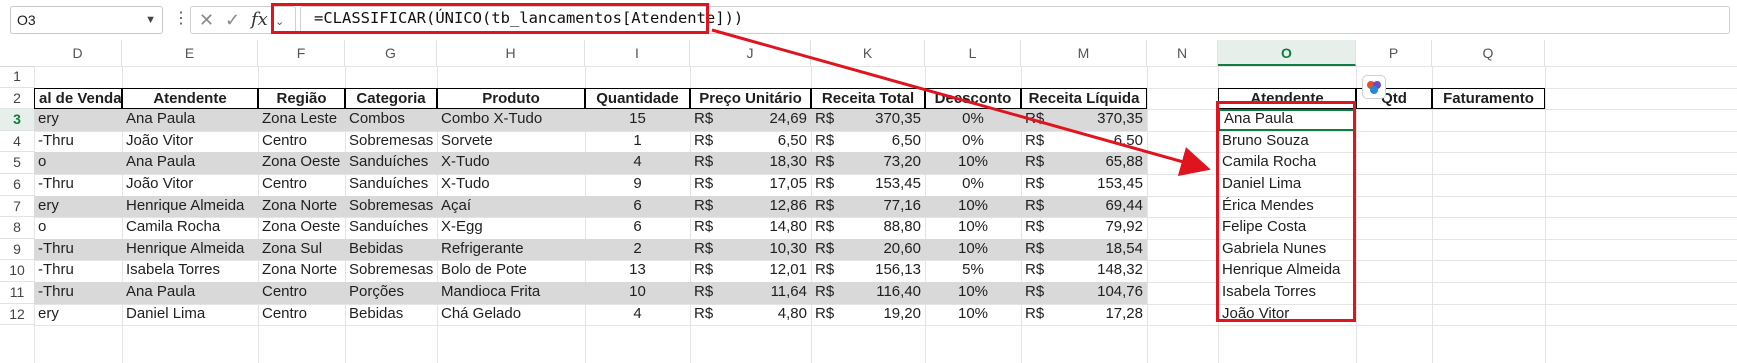  What do you see at coordinates (961, 102) in the screenshot?
I see `annotation-arrow` at bounding box center [961, 102].